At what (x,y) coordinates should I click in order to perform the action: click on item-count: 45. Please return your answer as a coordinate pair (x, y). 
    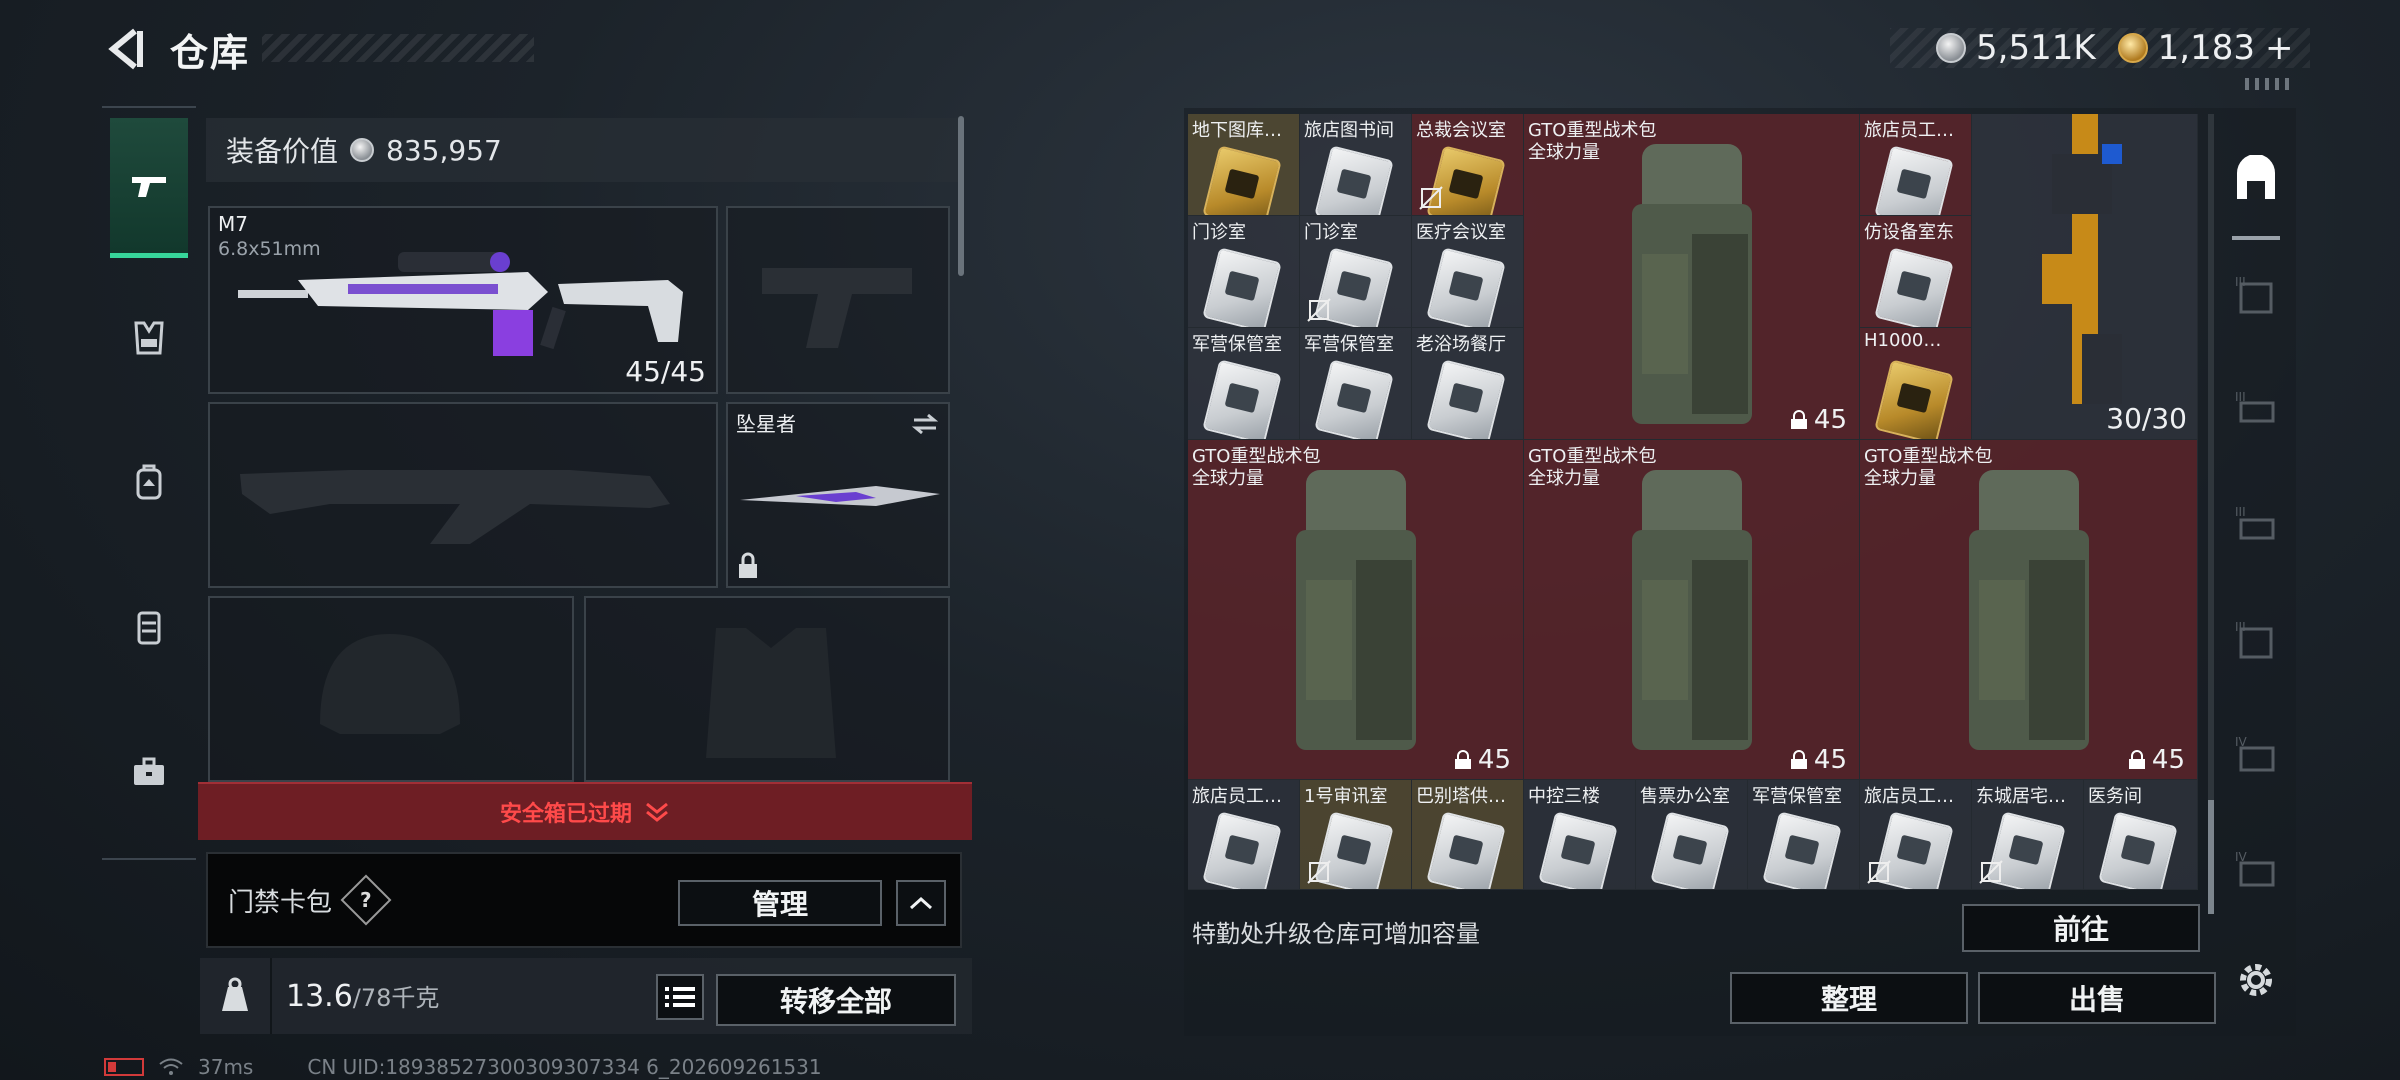
    Looking at the image, I should click on (1818, 420).